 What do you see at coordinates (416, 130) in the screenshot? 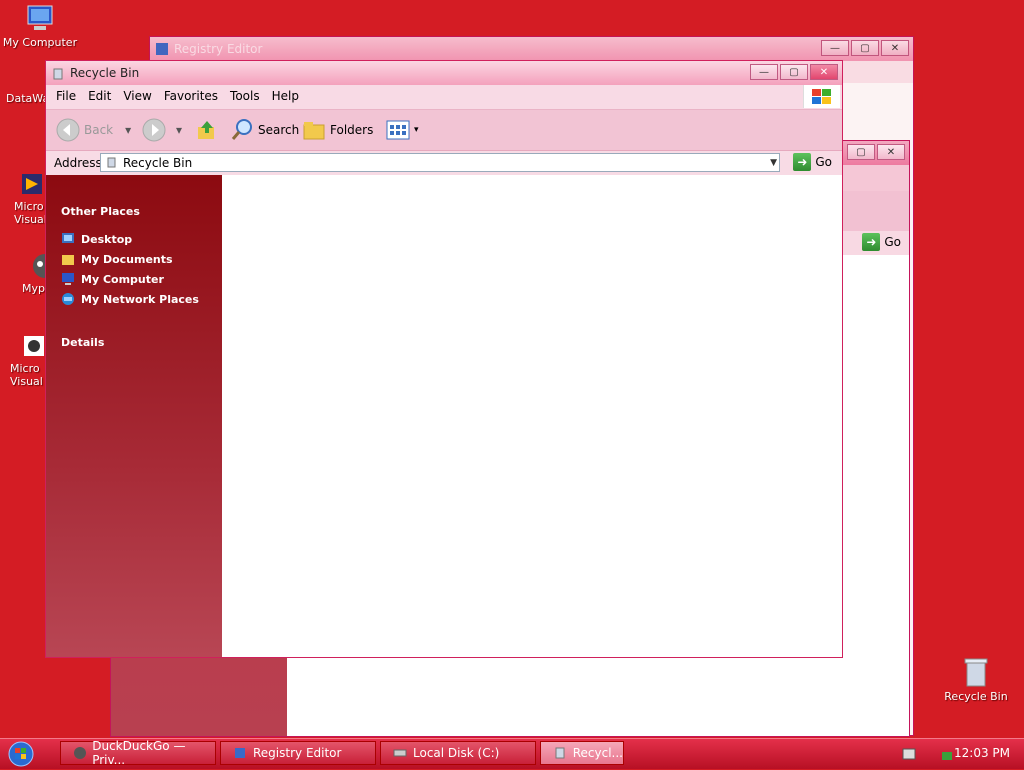
I see `views-dropdown-icon: ▾` at bounding box center [416, 130].